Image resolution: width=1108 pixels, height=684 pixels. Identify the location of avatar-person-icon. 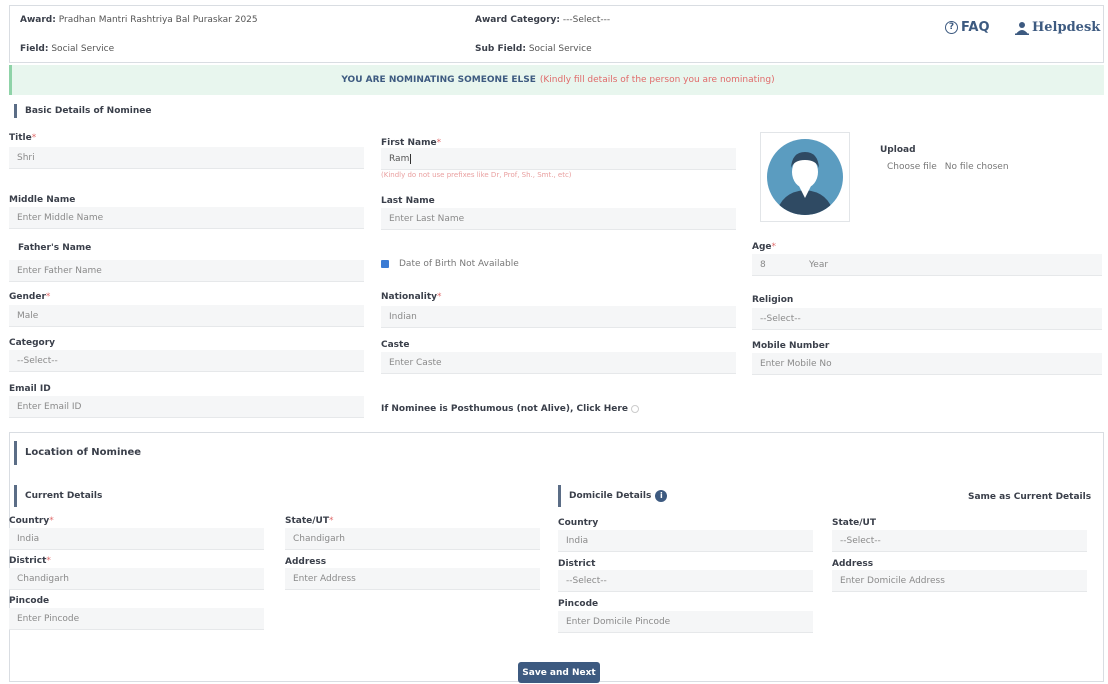
(805, 177).